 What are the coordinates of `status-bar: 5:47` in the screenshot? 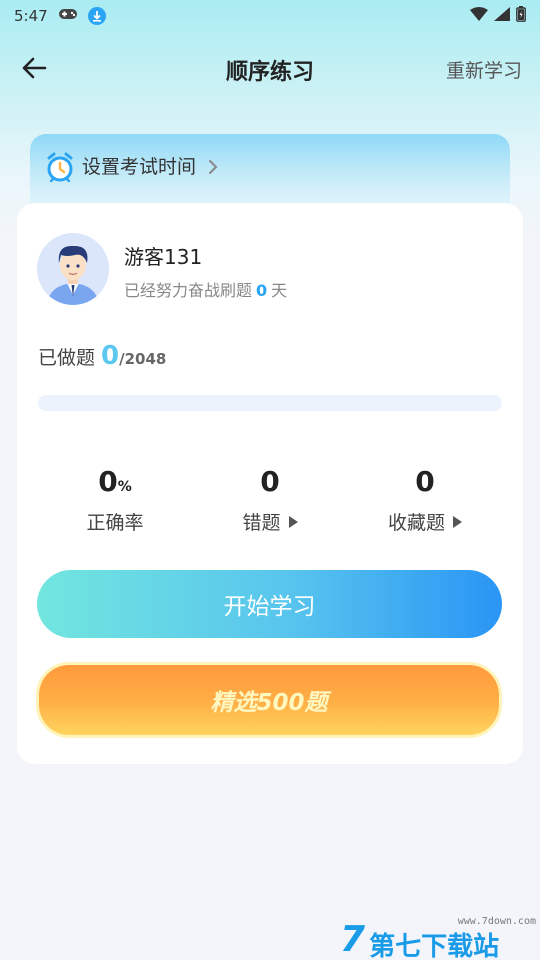 It's located at (270, 16).